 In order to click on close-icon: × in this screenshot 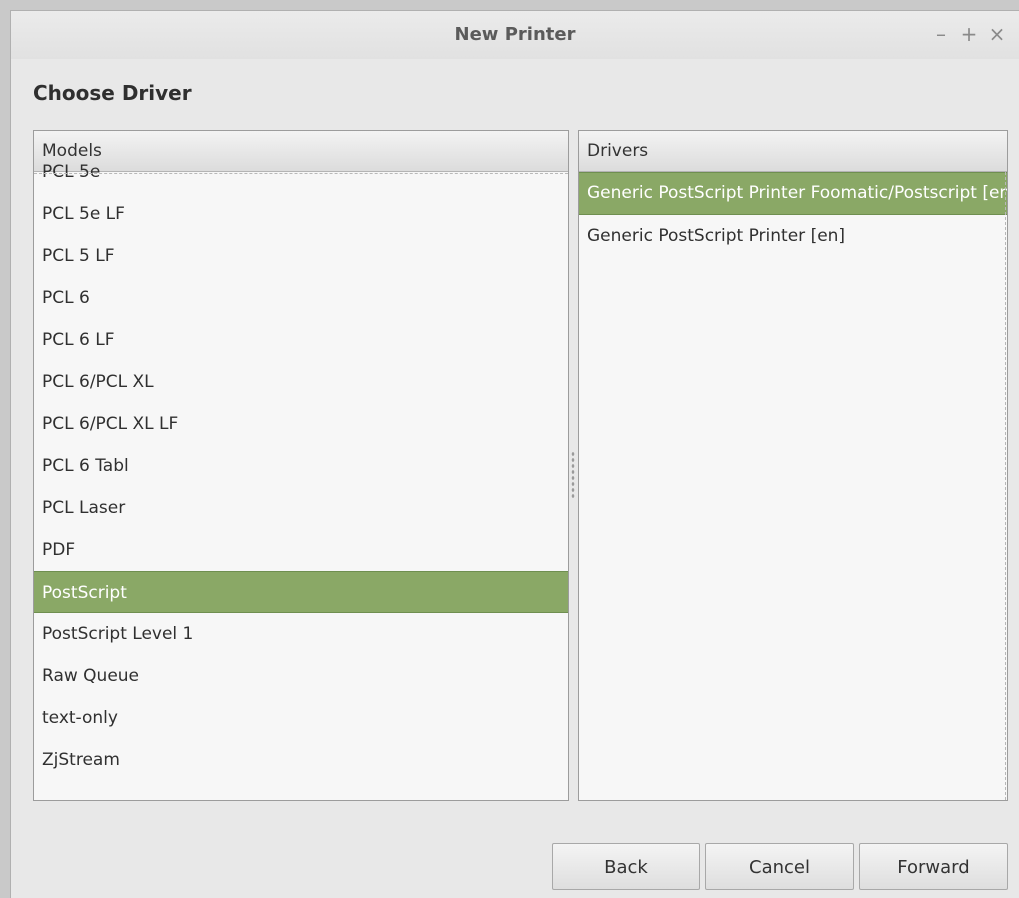, I will do `click(997, 34)`.